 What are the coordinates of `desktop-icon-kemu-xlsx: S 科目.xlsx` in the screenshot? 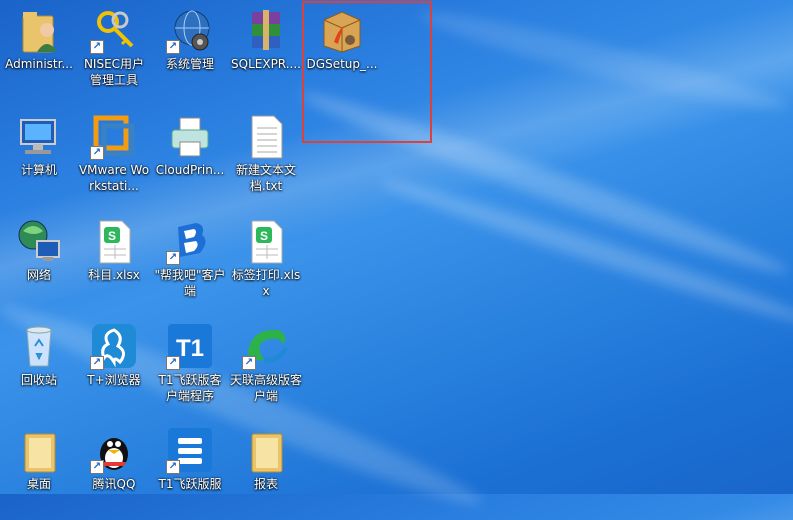 It's located at (114, 259).